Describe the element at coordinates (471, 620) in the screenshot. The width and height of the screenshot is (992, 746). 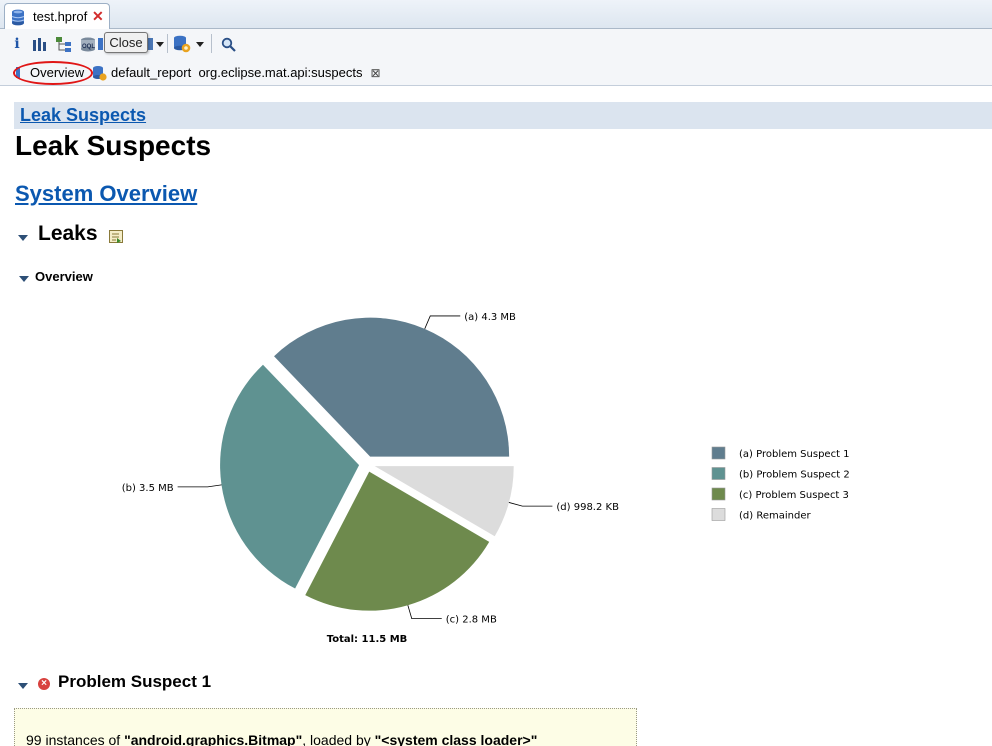
I see `pie-slice-label: (c) 2.8 MB` at that location.